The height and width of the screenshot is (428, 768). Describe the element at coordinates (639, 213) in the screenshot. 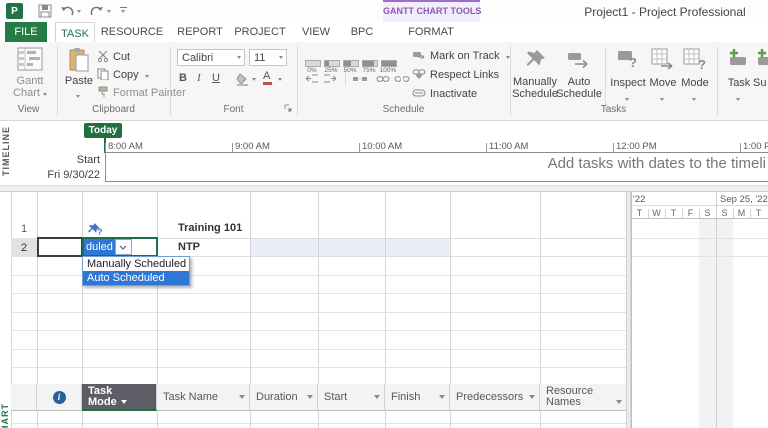

I see `day-label: T` at that location.